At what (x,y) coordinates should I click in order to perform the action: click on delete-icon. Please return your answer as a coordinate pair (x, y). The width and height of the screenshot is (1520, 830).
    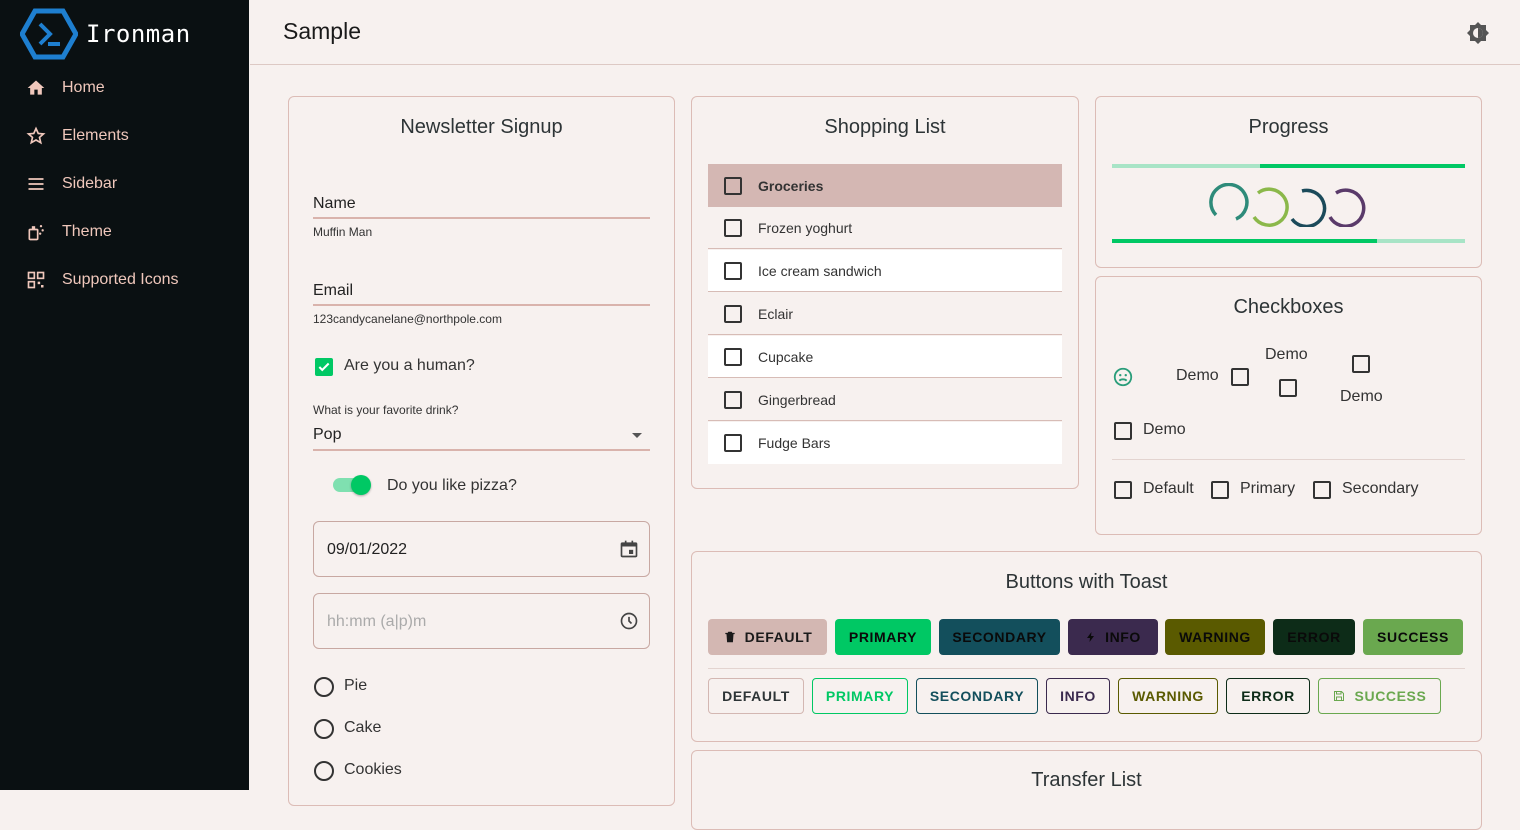
    Looking at the image, I should click on (729, 637).